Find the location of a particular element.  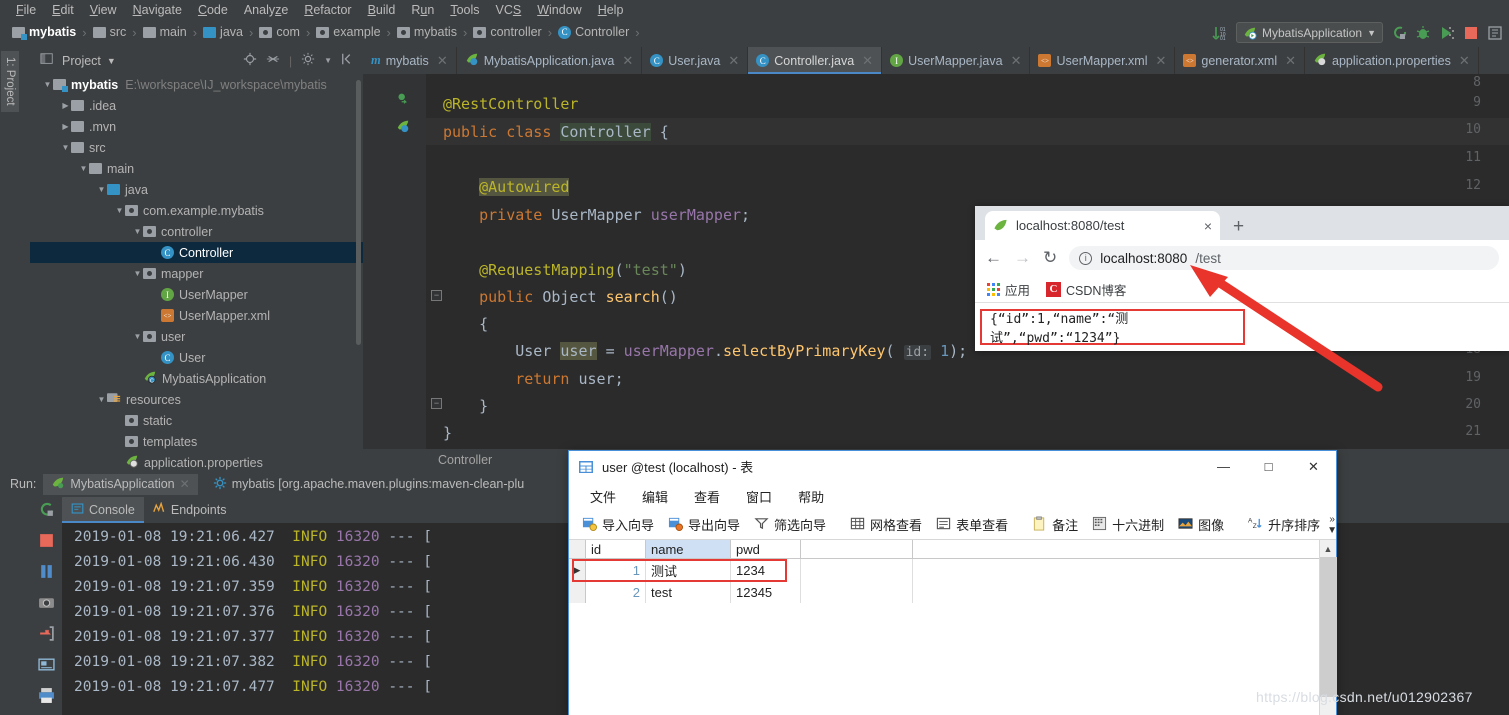

tree-item-mvn: ▶ .mvn is located at coordinates (196, 126).